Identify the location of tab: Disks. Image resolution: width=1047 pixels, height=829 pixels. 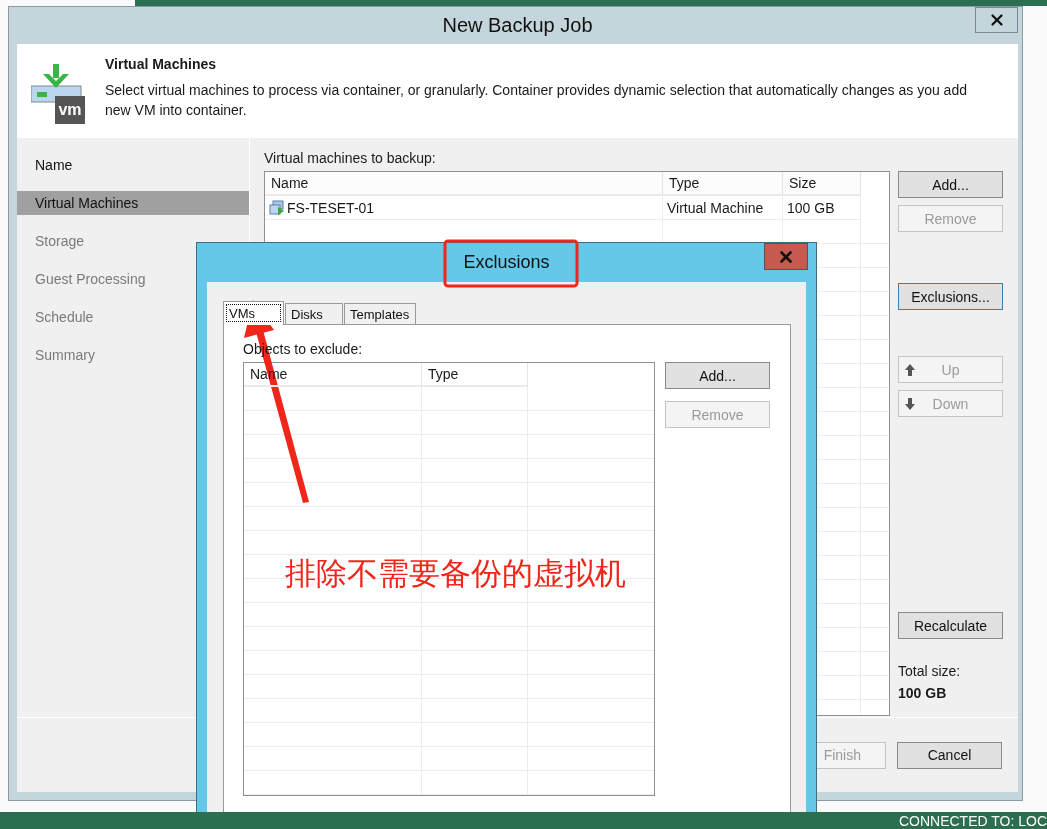
(314, 314).